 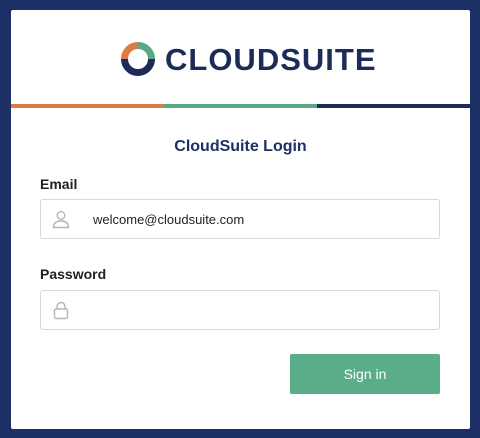 I want to click on email-input, so click(x=263, y=219).